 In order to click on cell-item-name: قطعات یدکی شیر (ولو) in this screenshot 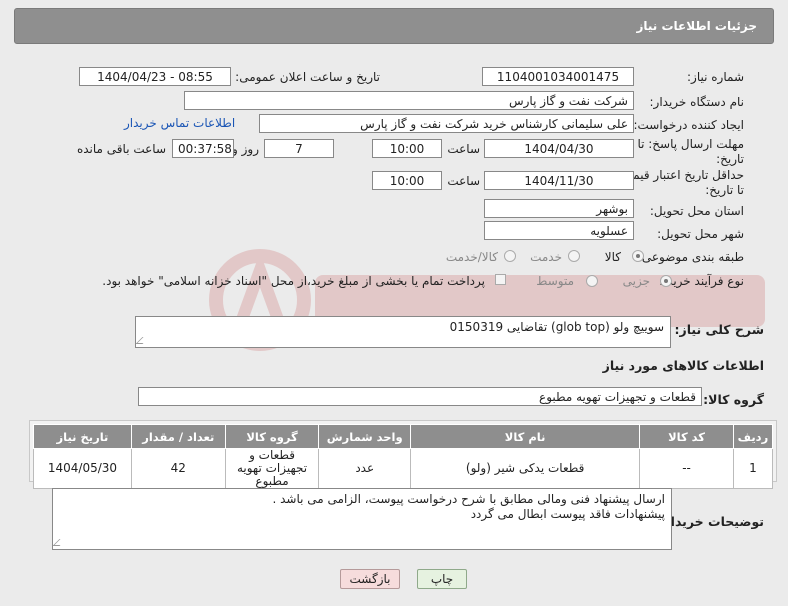, I will do `click(525, 468)`.